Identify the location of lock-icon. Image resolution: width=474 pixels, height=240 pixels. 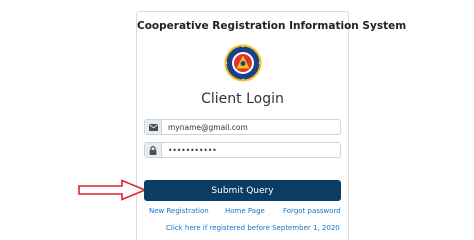
(153, 150).